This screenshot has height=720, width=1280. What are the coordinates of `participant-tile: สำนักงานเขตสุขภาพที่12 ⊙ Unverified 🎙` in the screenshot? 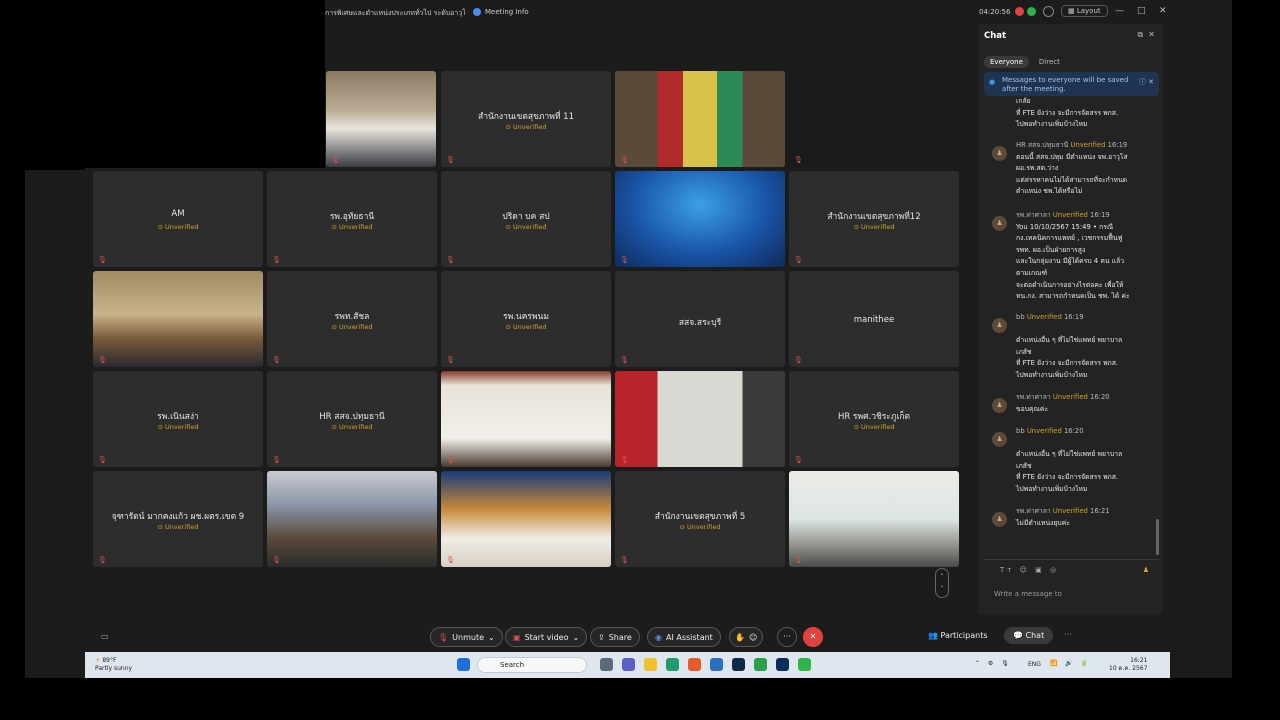 It's located at (874, 219).